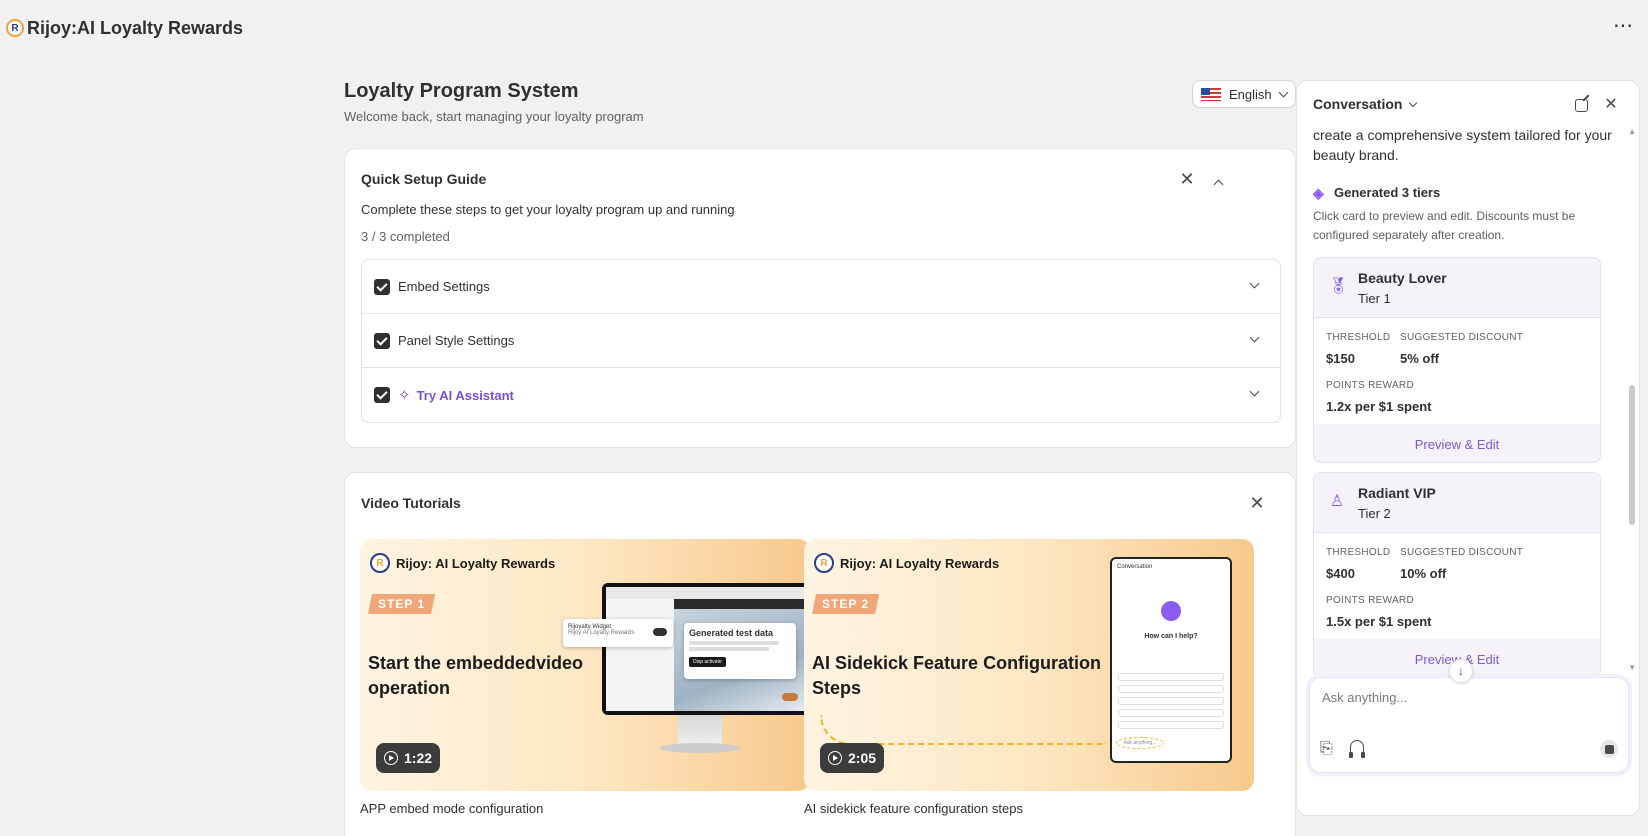 The height and width of the screenshot is (836, 1648). Describe the element at coordinates (1379, 406) in the screenshot. I see `points-value: 1.2x per $1 spent` at that location.